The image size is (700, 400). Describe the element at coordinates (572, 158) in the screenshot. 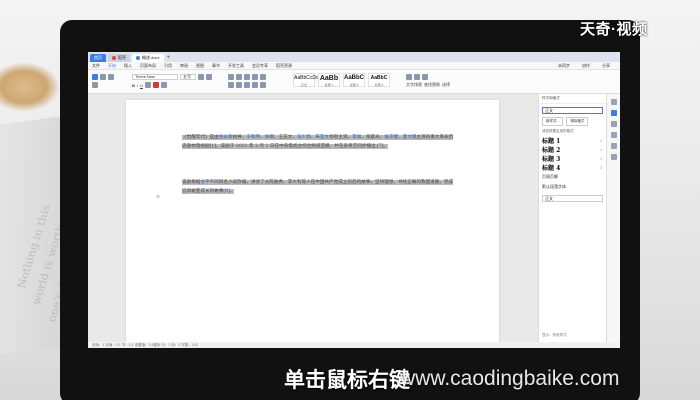

I see `panel-heading-3: 标题 3 ✓` at that location.